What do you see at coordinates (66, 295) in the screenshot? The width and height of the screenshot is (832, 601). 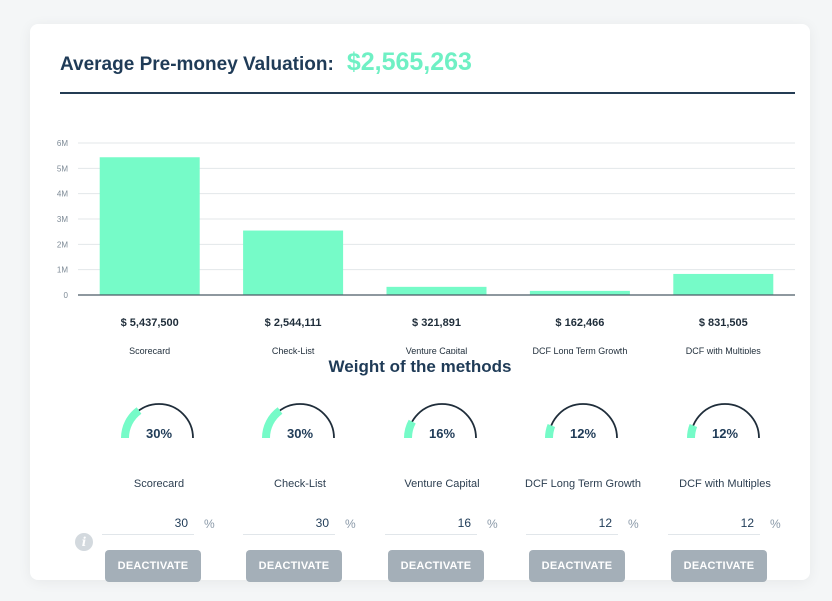 I see `y-tick-label: 0` at bounding box center [66, 295].